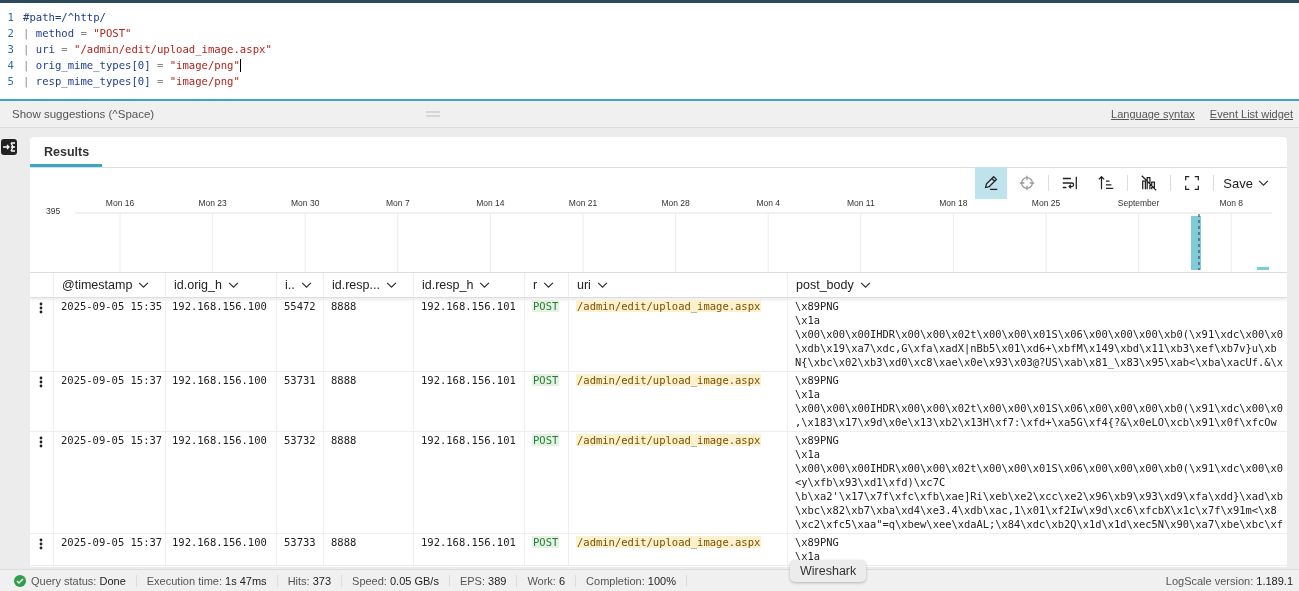 The image size is (1299, 591). Describe the element at coordinates (10, 17) in the screenshot. I see `line-number: 1` at that location.